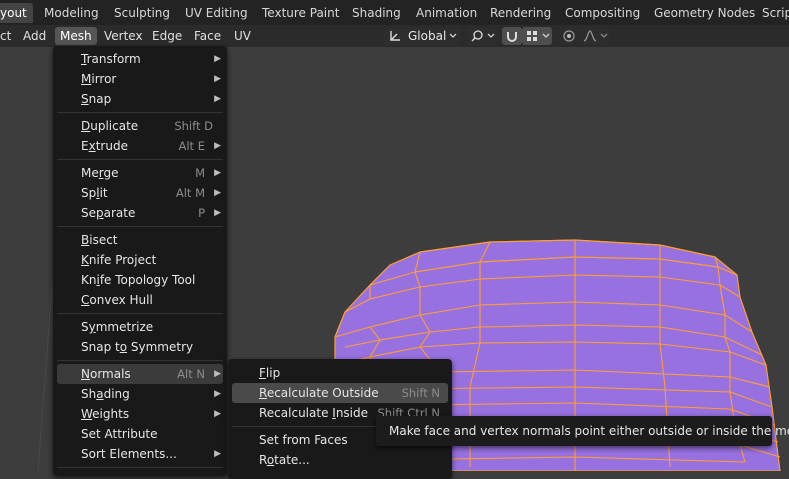 This screenshot has width=789, height=479. What do you see at coordinates (142, 13) in the screenshot?
I see `tab-sculpting: Sculpting` at bounding box center [142, 13].